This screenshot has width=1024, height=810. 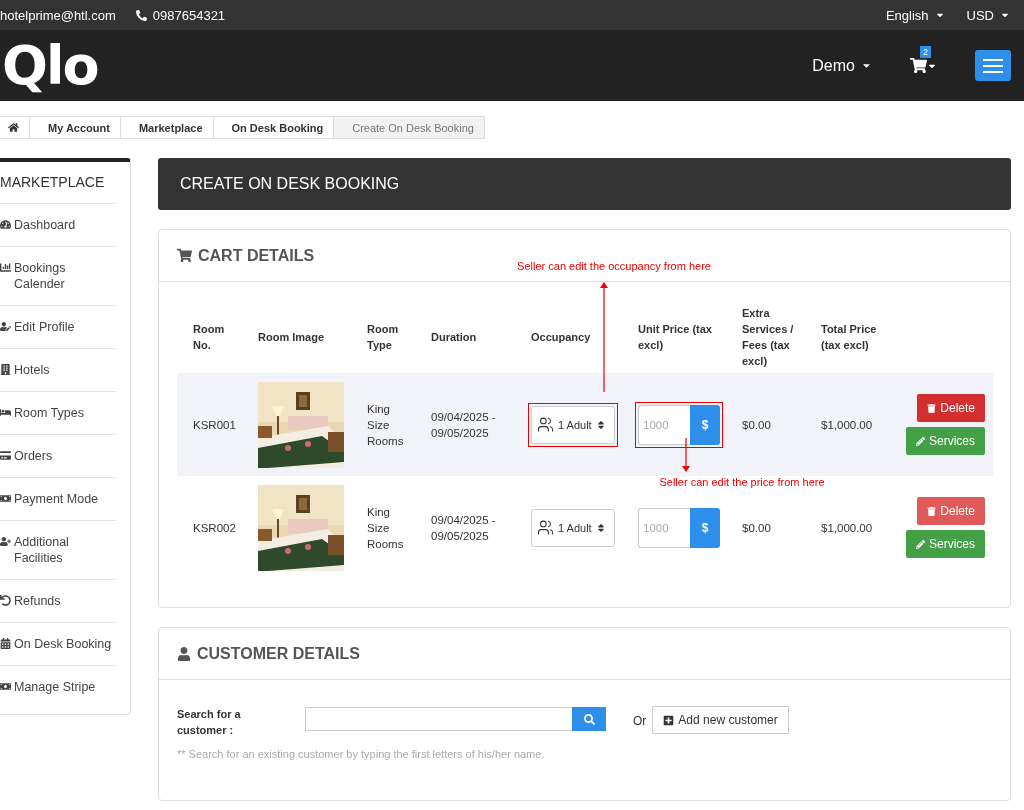 I want to click on user-menu: Demo, so click(x=842, y=65).